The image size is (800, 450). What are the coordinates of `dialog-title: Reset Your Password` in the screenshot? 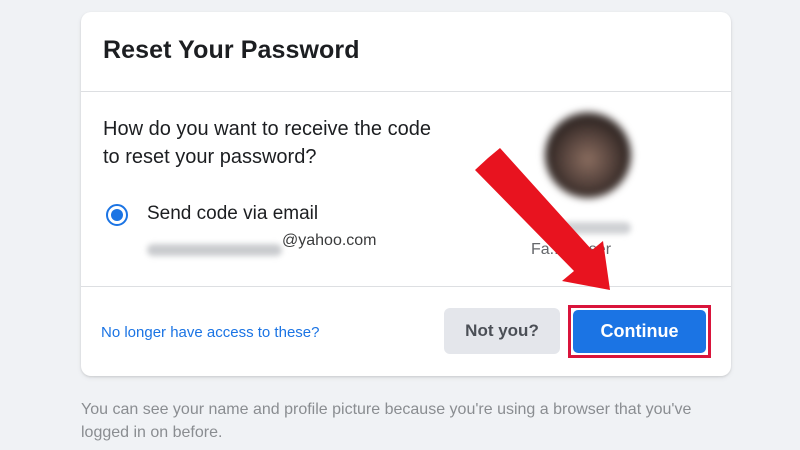 It's located at (231, 50).